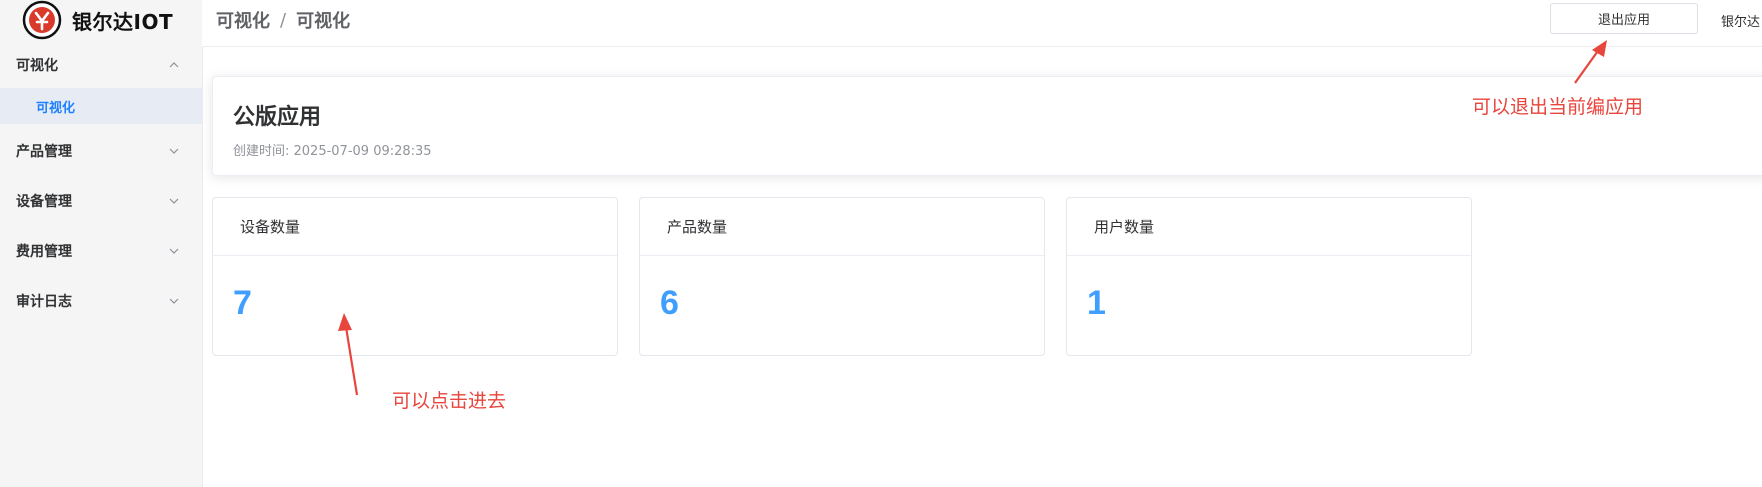 The image size is (1762, 487). Describe the element at coordinates (42, 20) in the screenshot. I see `brand-logo-icon` at that location.